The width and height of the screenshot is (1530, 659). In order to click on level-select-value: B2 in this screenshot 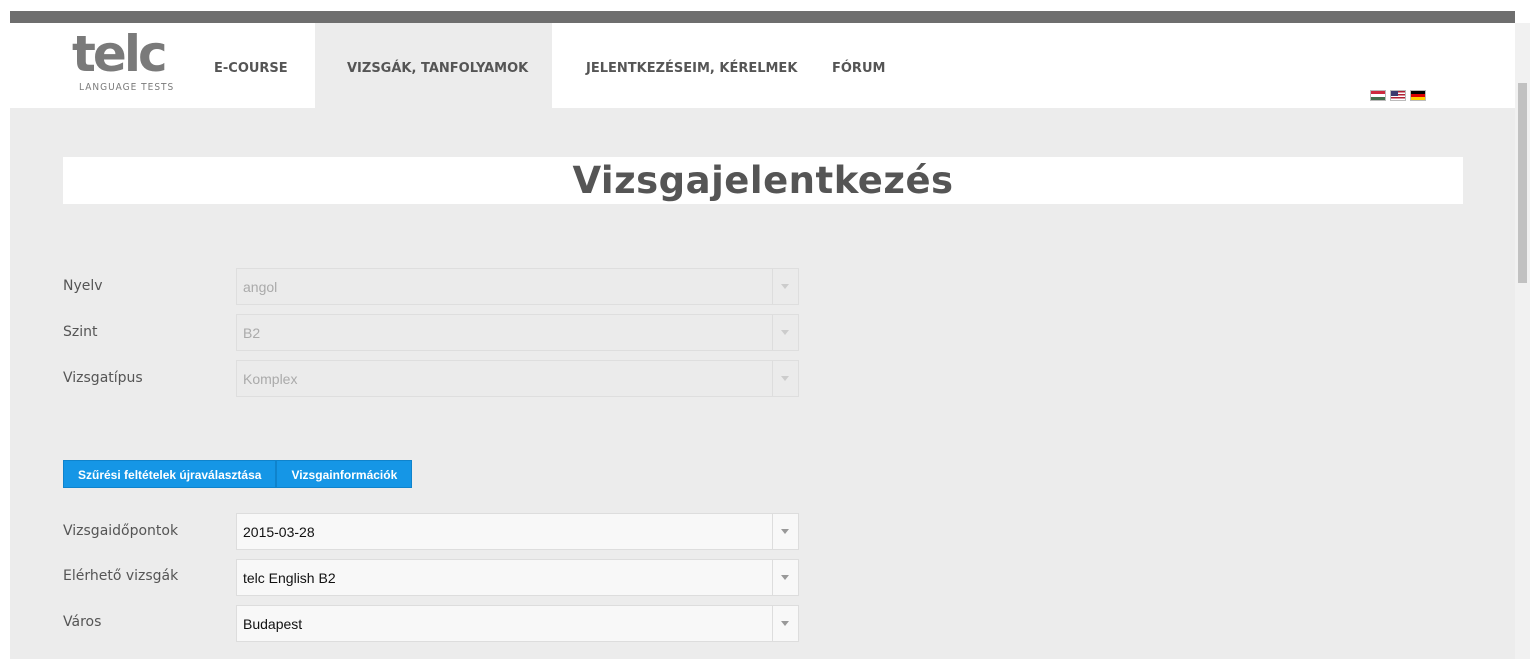, I will do `click(252, 333)`.